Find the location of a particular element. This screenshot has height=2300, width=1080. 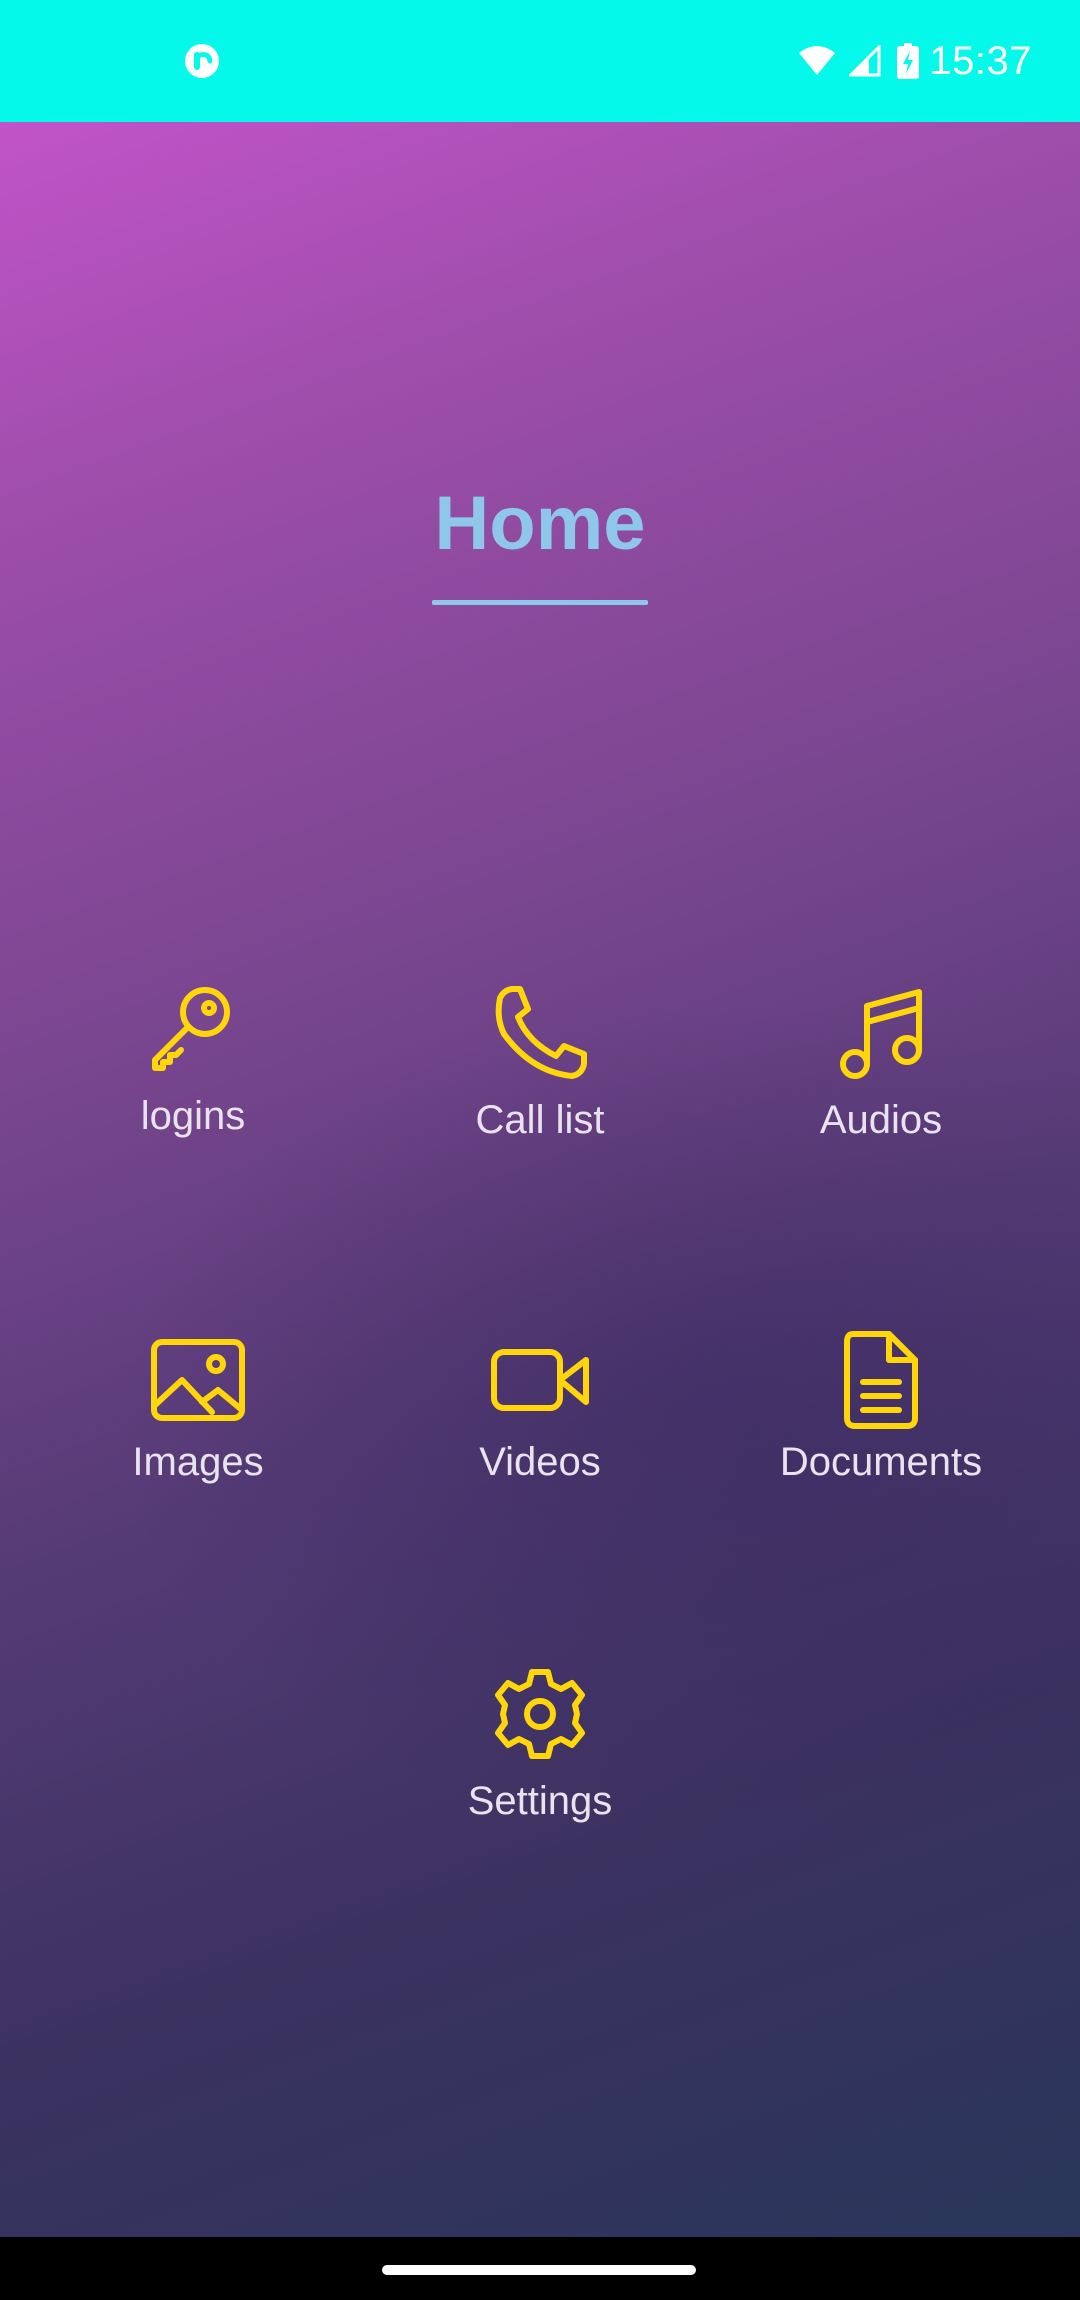

home-gesture-handle is located at coordinates (539, 2270).